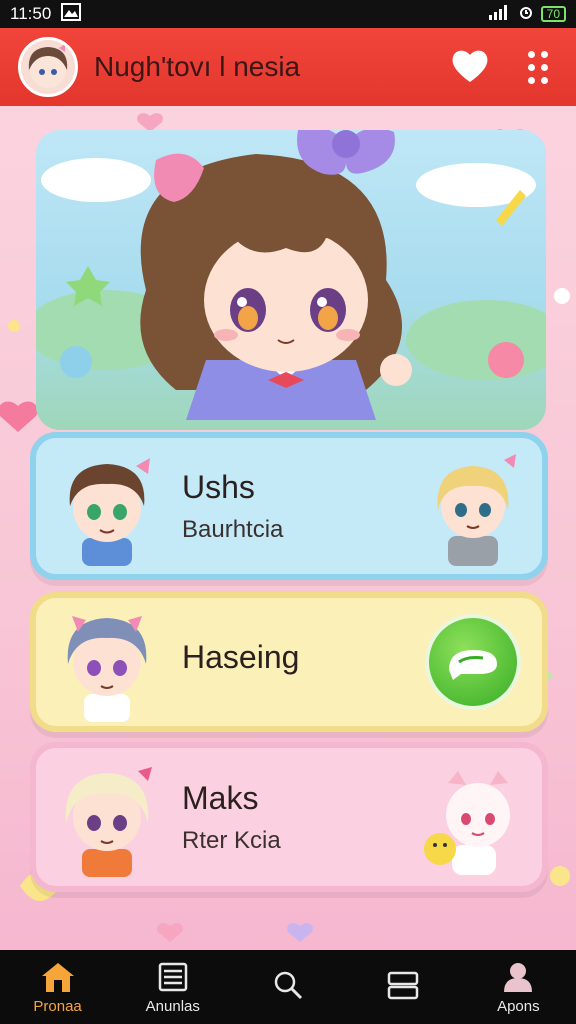 The image size is (576, 1024). Describe the element at coordinates (504, 67) in the screenshot. I see `app-actions` at that location.